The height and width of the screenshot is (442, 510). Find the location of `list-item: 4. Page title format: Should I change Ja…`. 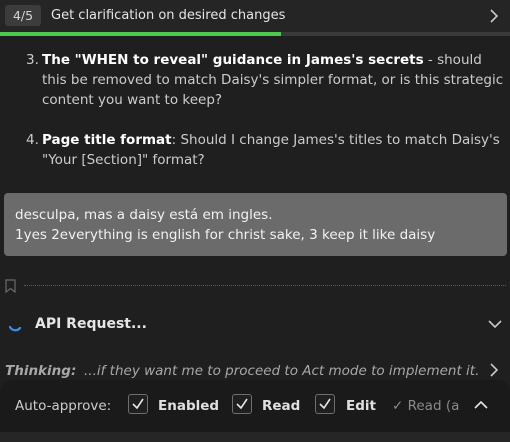

list-item: 4. Page title format: Should I change Ja… is located at coordinates (268, 150).